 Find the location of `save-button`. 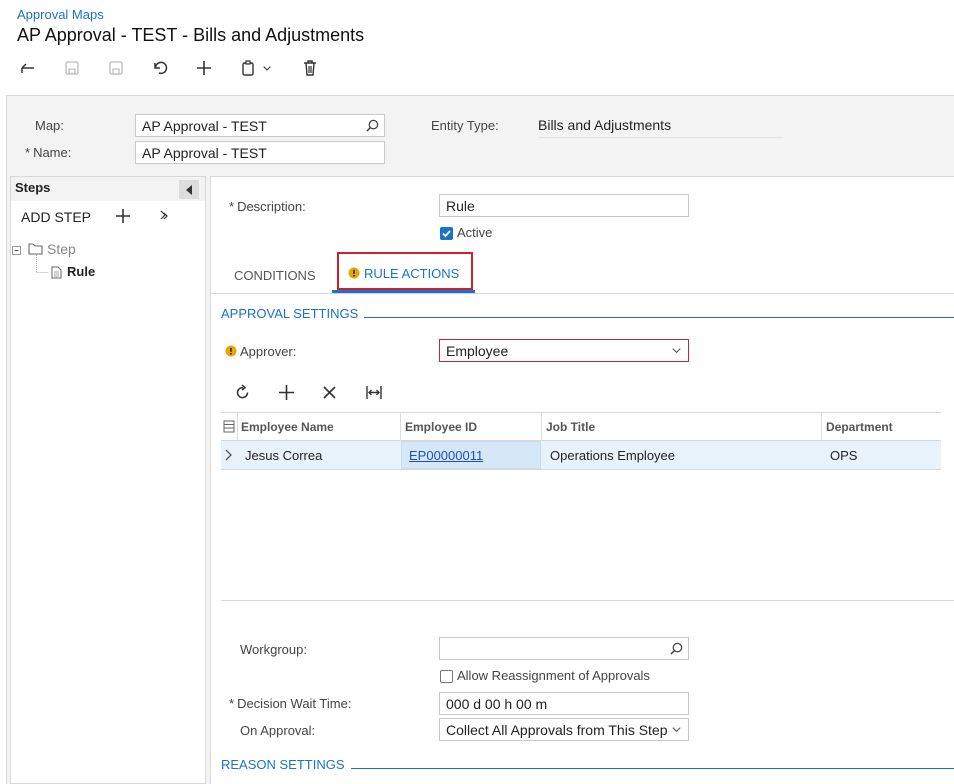

save-button is located at coordinates (116, 68).